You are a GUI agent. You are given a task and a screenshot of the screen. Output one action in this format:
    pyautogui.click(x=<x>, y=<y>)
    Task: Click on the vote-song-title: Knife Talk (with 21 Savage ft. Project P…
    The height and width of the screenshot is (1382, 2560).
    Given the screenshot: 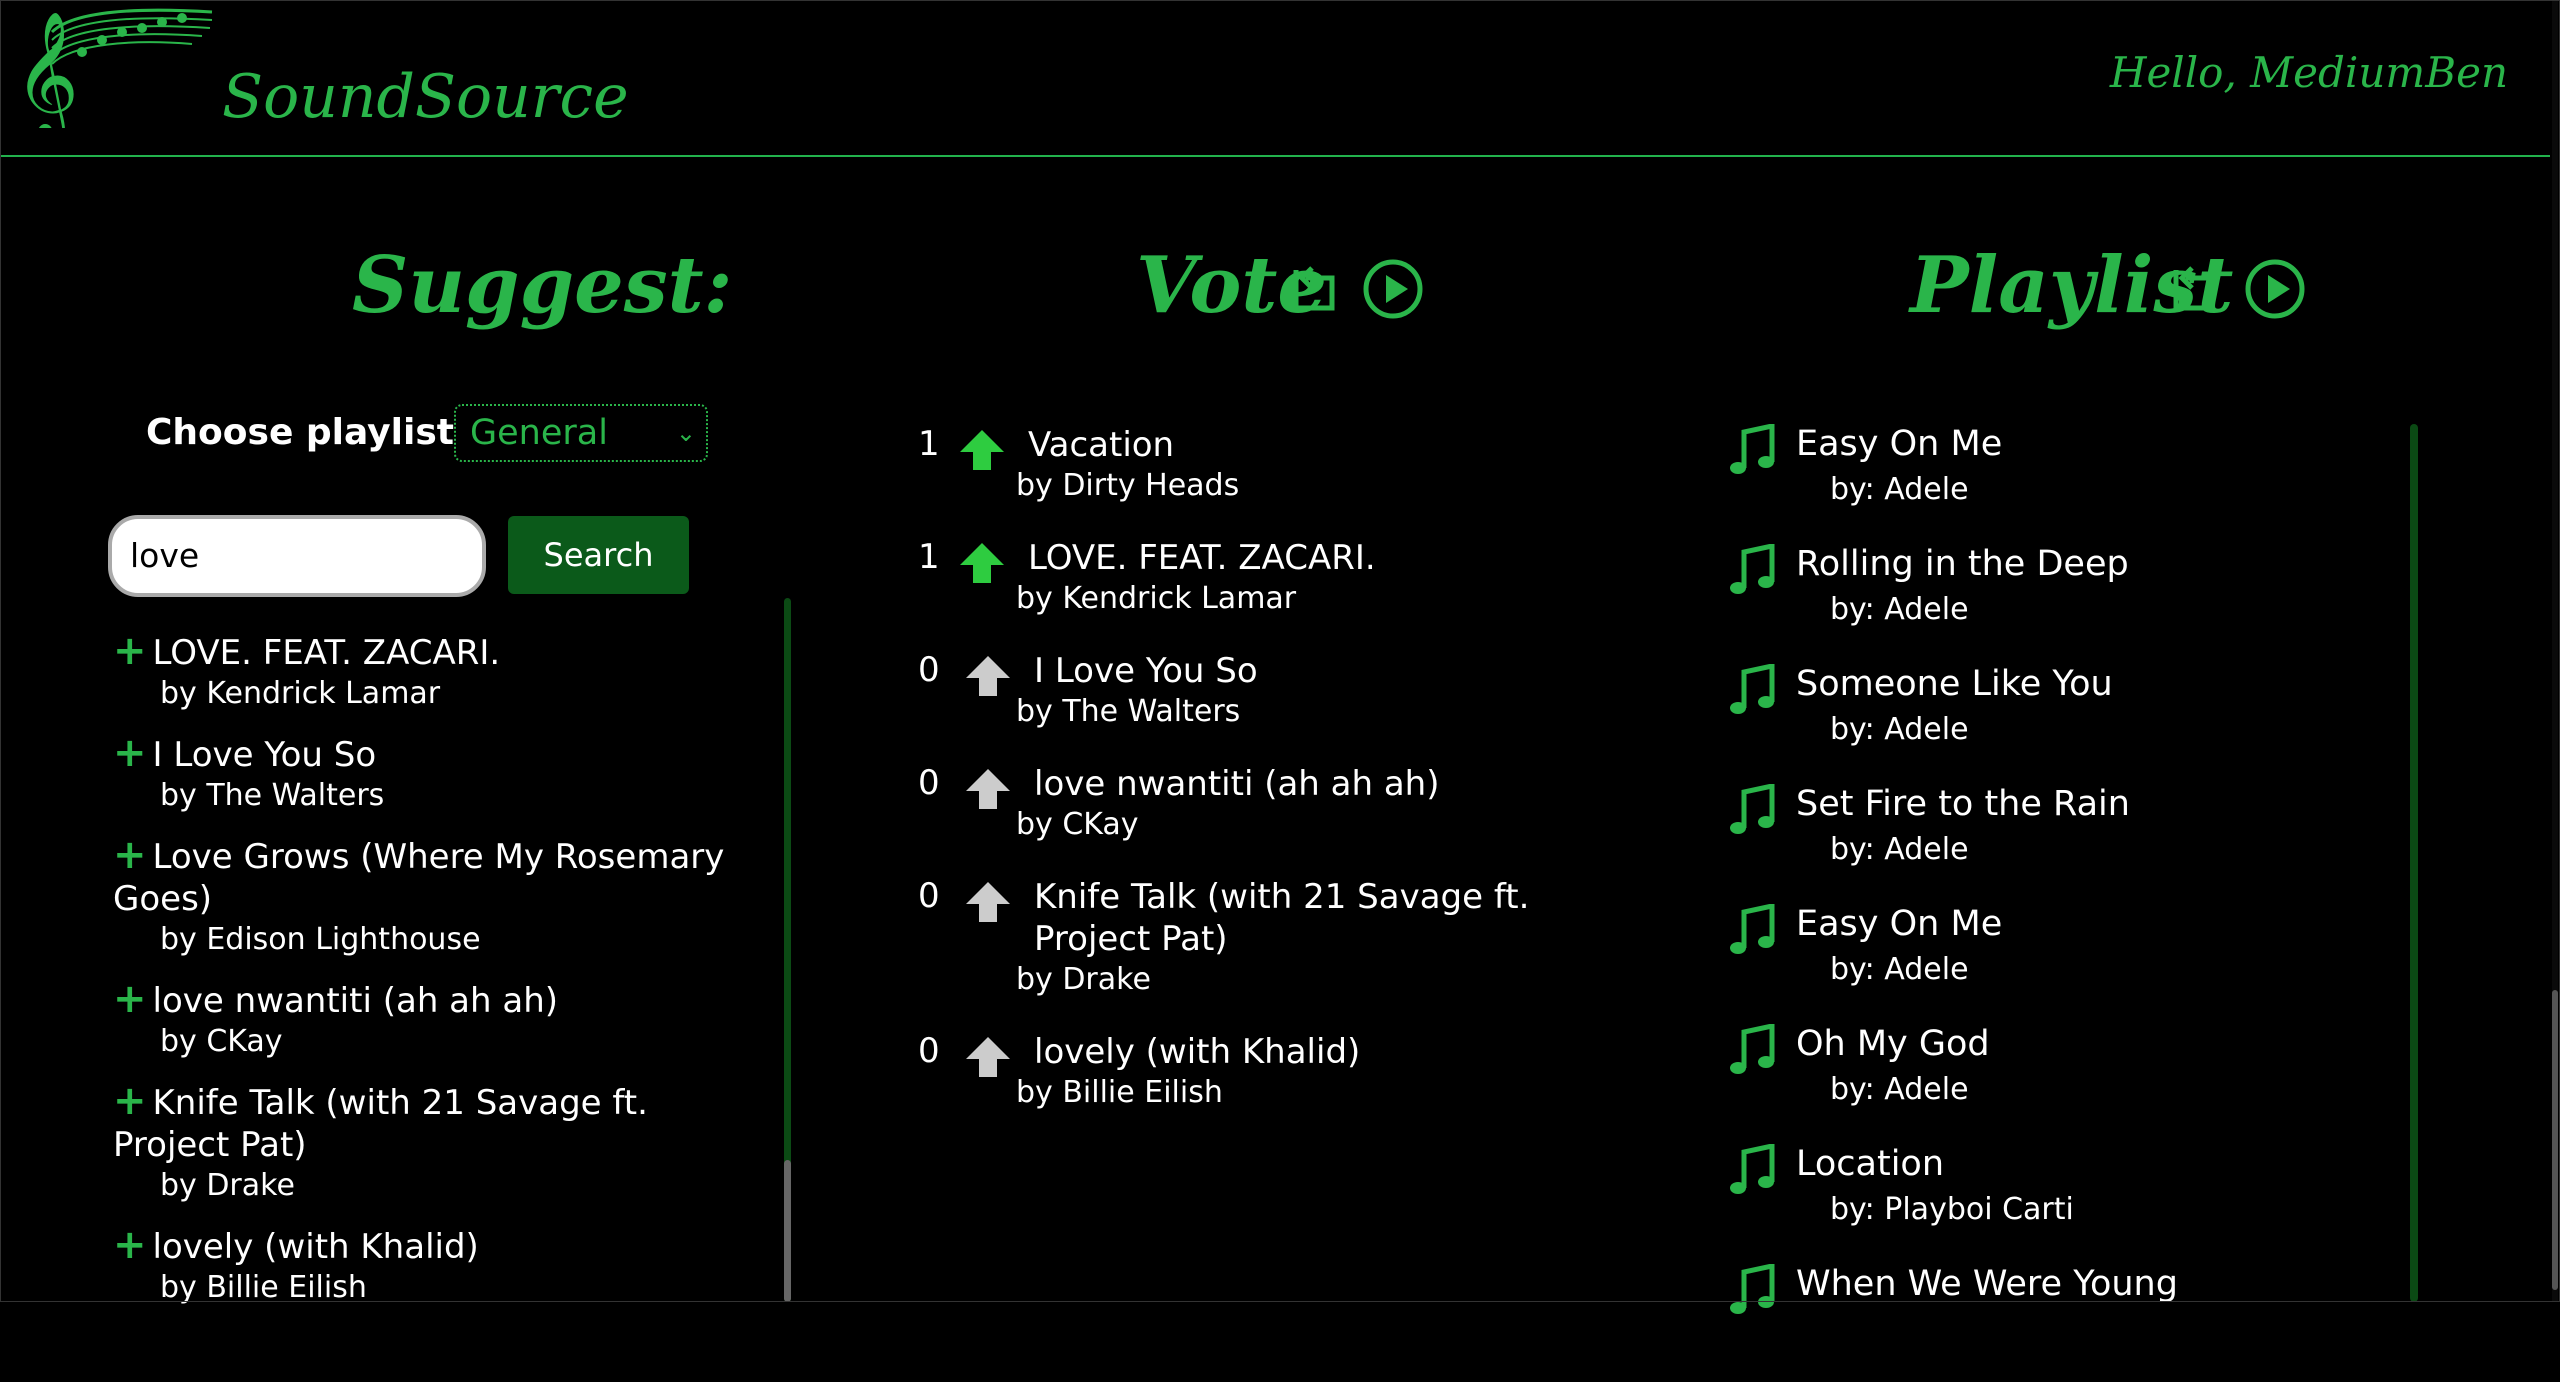 What is the action you would take?
    pyautogui.click(x=1282, y=918)
    